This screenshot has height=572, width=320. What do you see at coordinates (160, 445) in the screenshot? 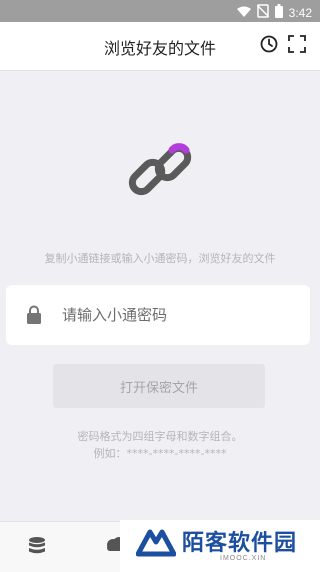
I see `password-format-note: 密码格式为四组字母和数字组合。 例如：****-****-****-****` at bounding box center [160, 445].